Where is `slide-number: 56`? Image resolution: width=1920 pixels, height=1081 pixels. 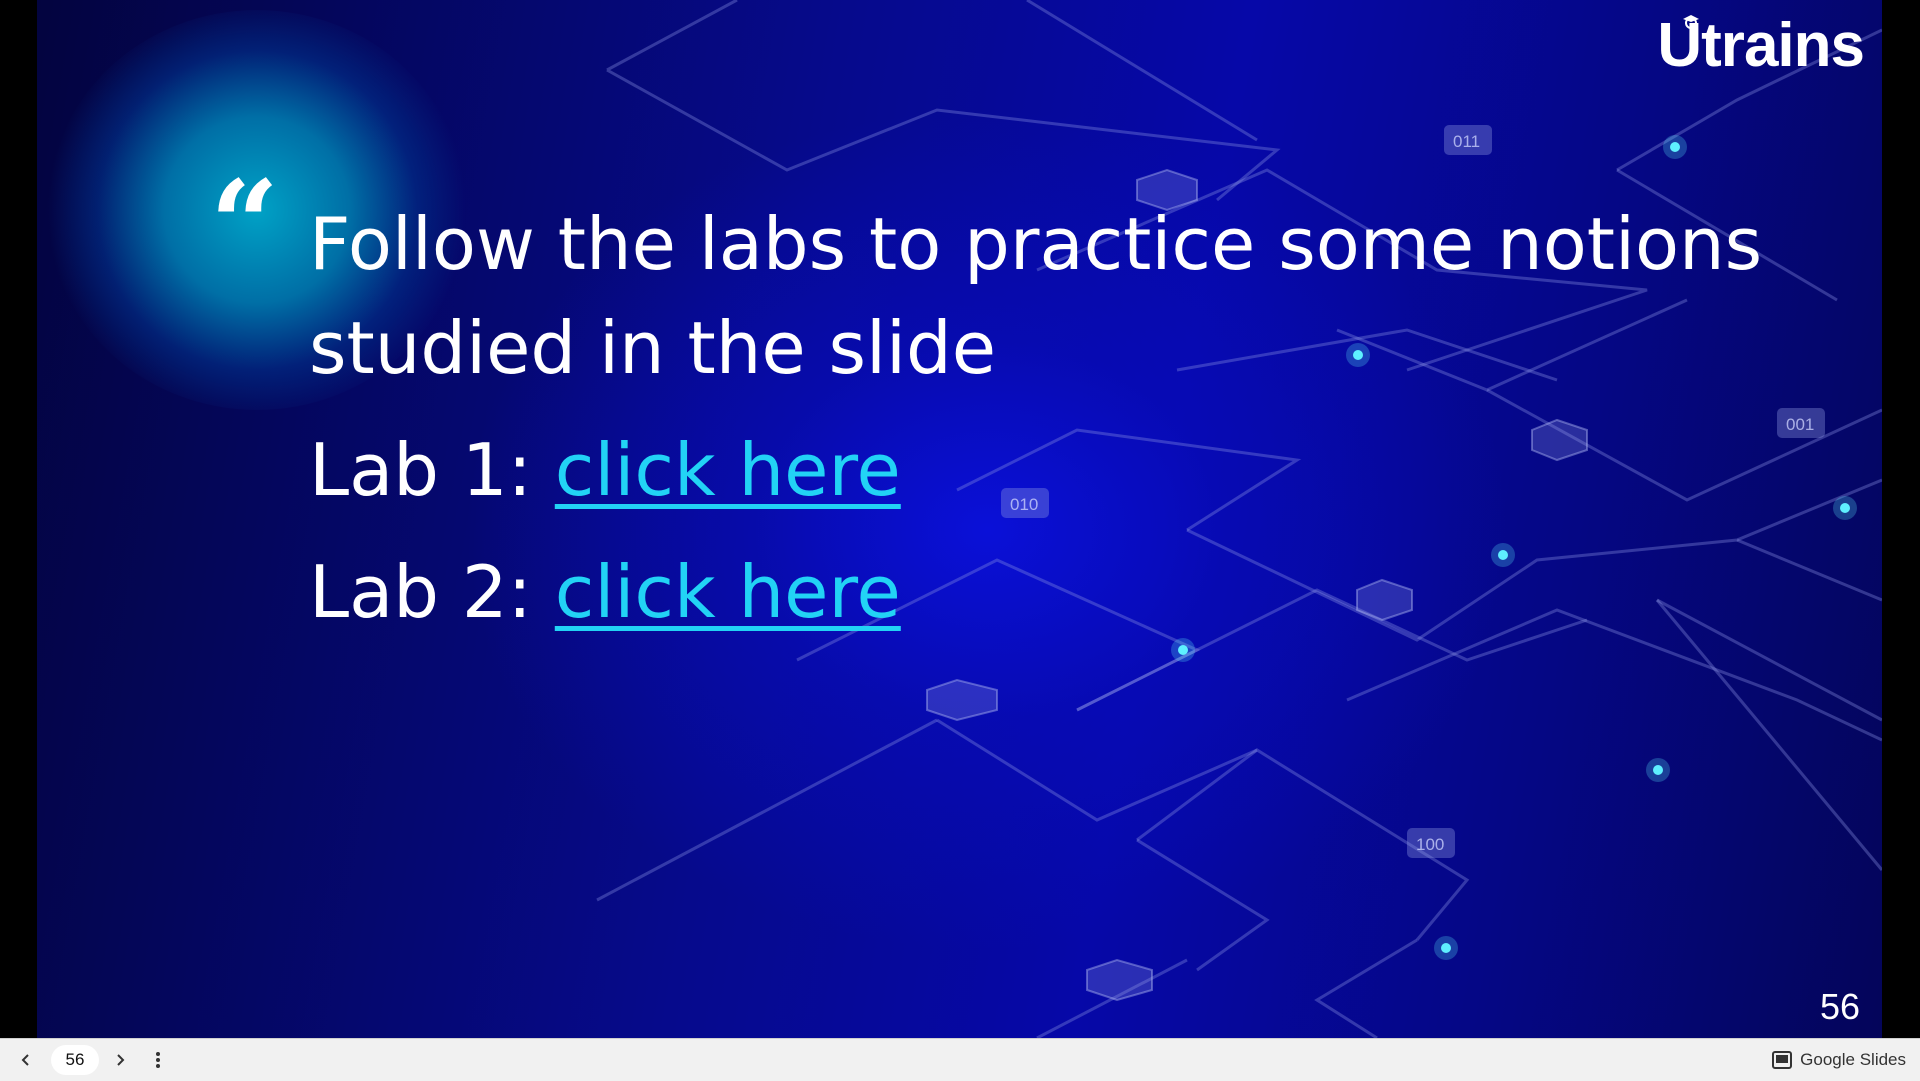 slide-number: 56 is located at coordinates (1839, 1006).